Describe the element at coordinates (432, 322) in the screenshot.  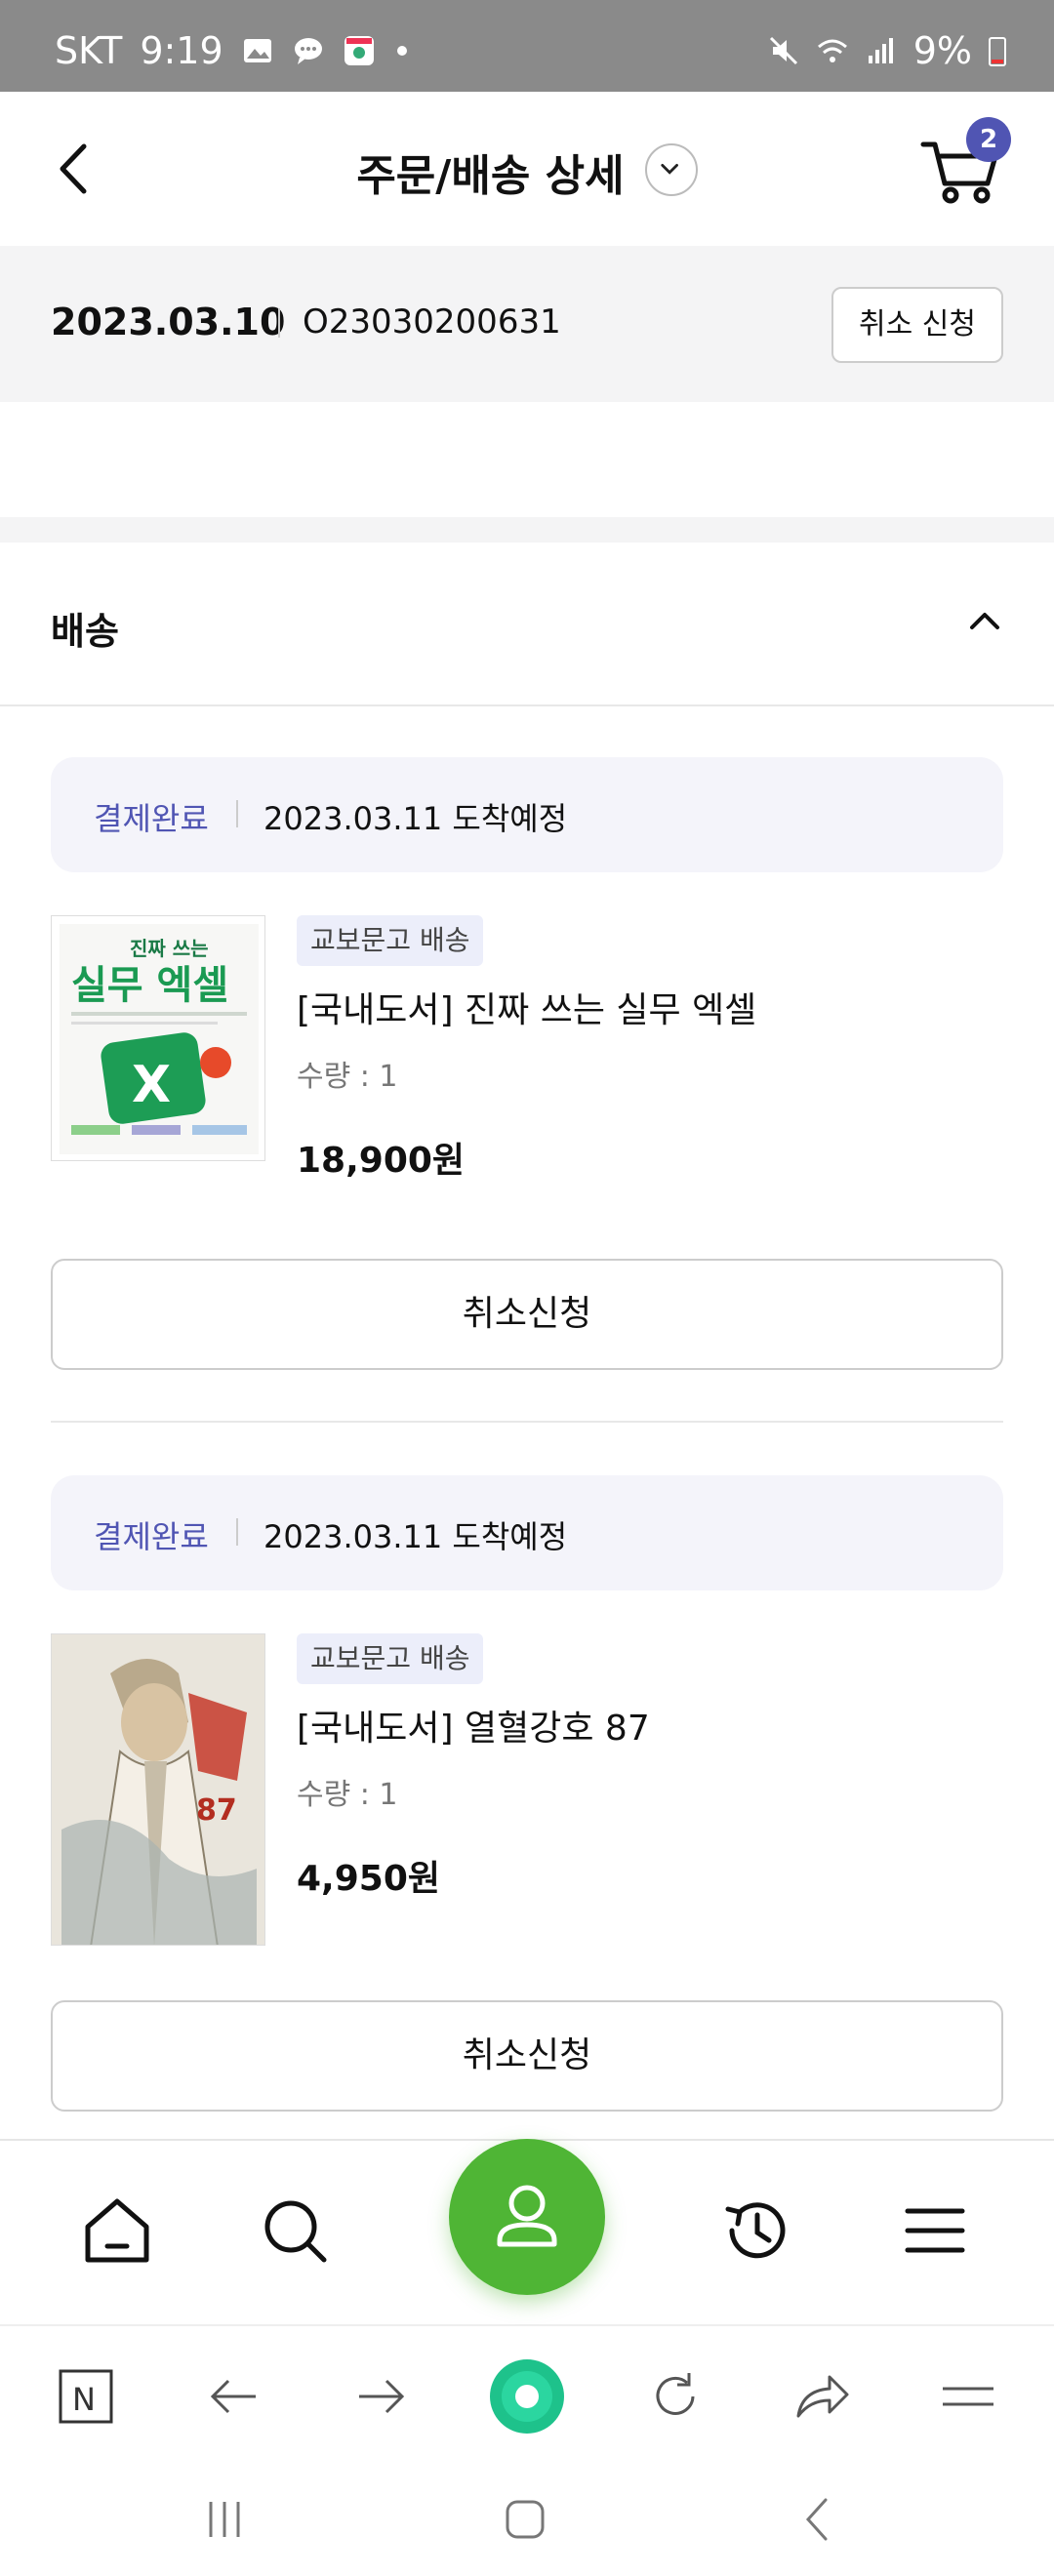
I see `order-number: O23030200631` at that location.